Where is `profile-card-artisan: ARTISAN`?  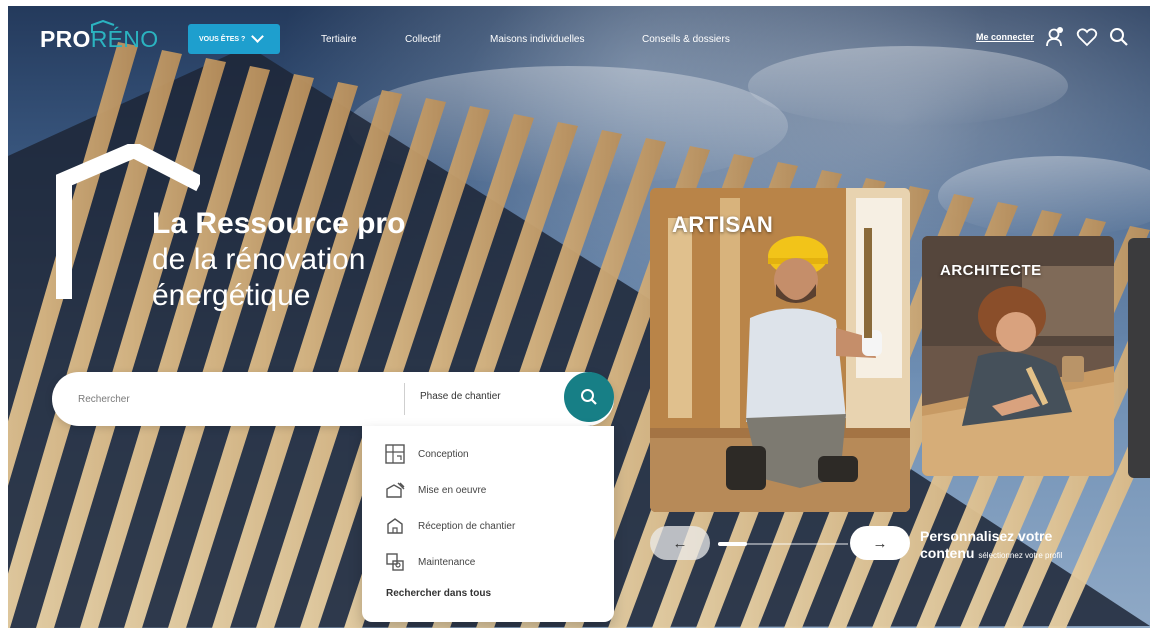 profile-card-artisan: ARTISAN is located at coordinates (780, 350).